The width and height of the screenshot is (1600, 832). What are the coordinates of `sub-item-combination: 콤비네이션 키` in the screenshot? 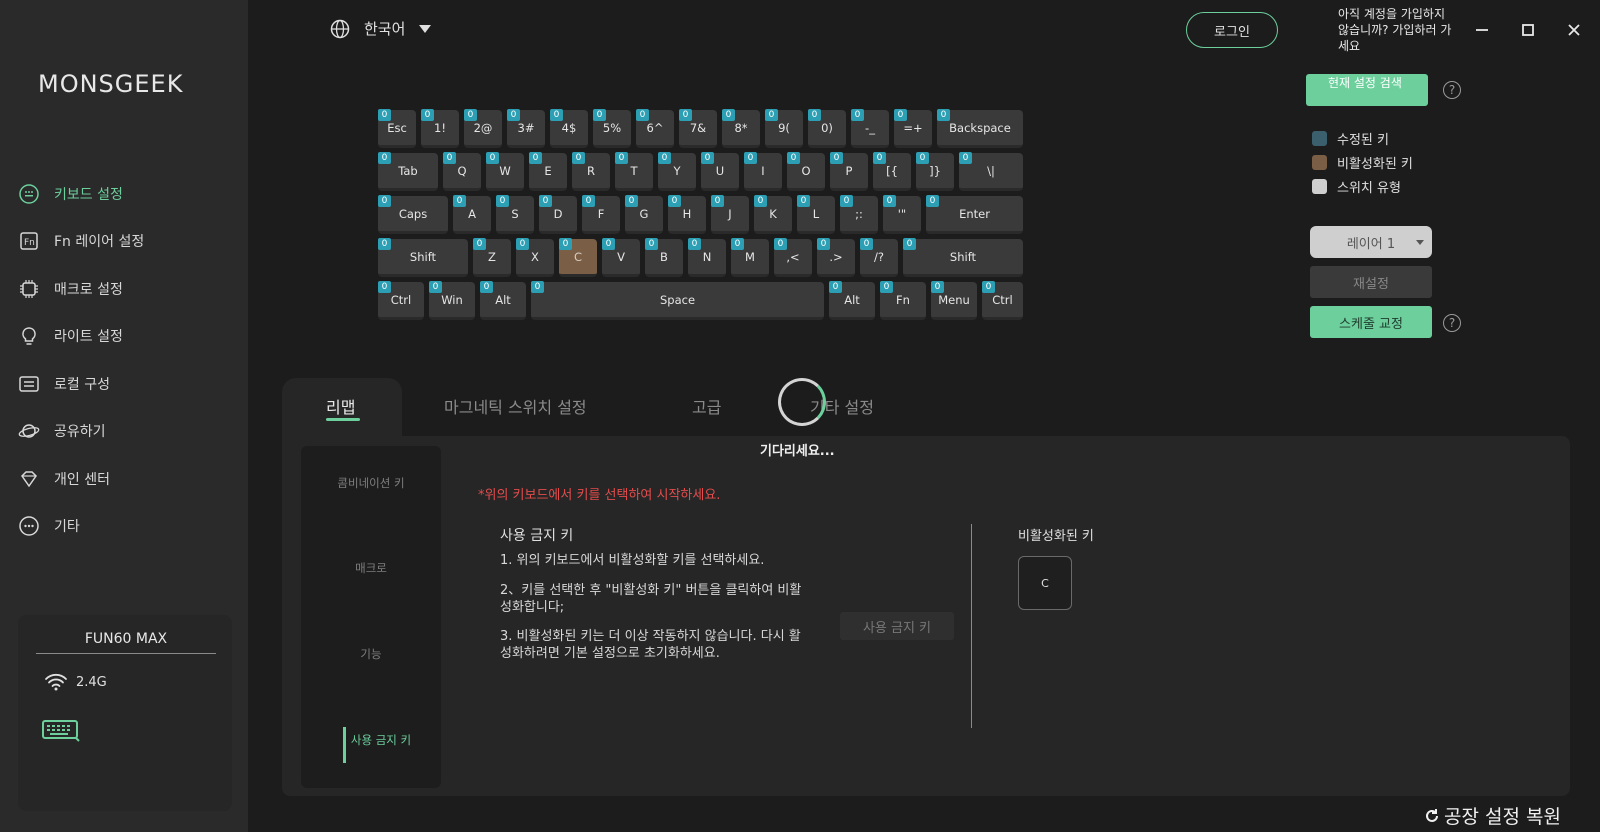 It's located at (371, 483).